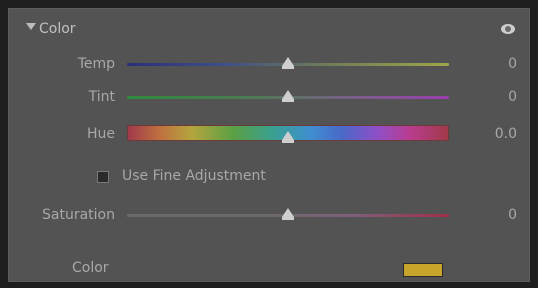 The image size is (538, 288). I want to click on color-label: Color, so click(90, 268).